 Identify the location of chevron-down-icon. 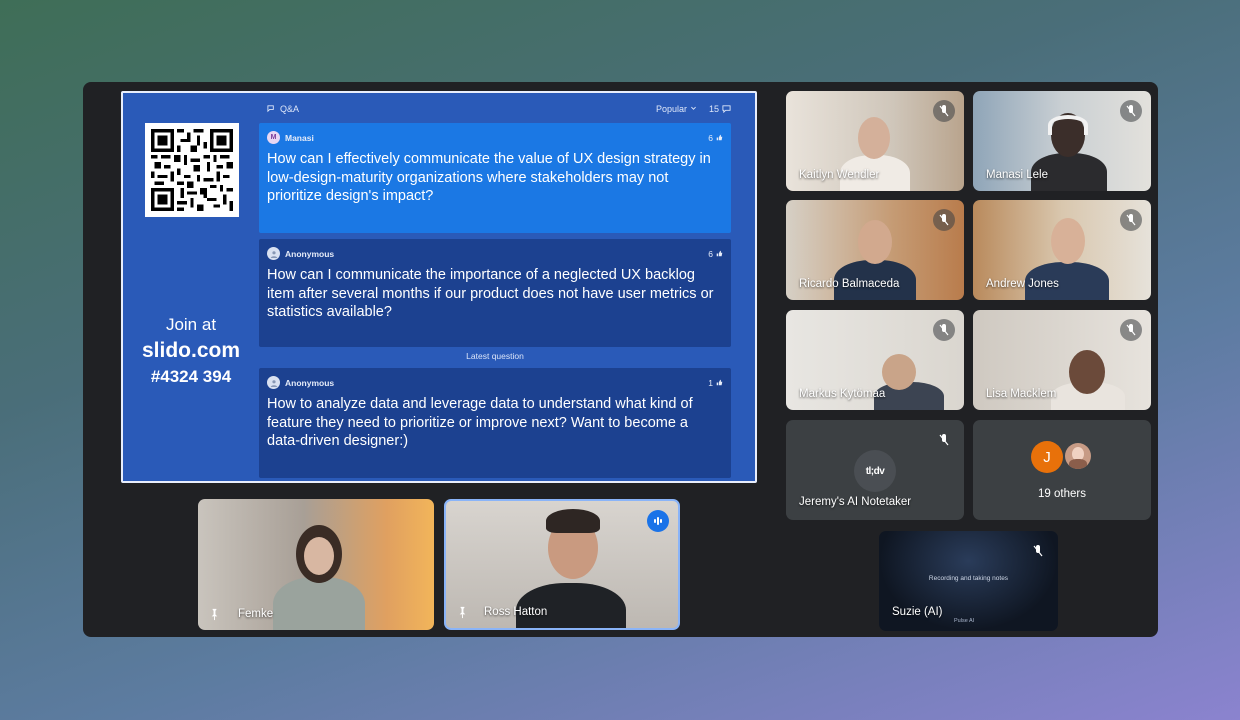
(693, 109).